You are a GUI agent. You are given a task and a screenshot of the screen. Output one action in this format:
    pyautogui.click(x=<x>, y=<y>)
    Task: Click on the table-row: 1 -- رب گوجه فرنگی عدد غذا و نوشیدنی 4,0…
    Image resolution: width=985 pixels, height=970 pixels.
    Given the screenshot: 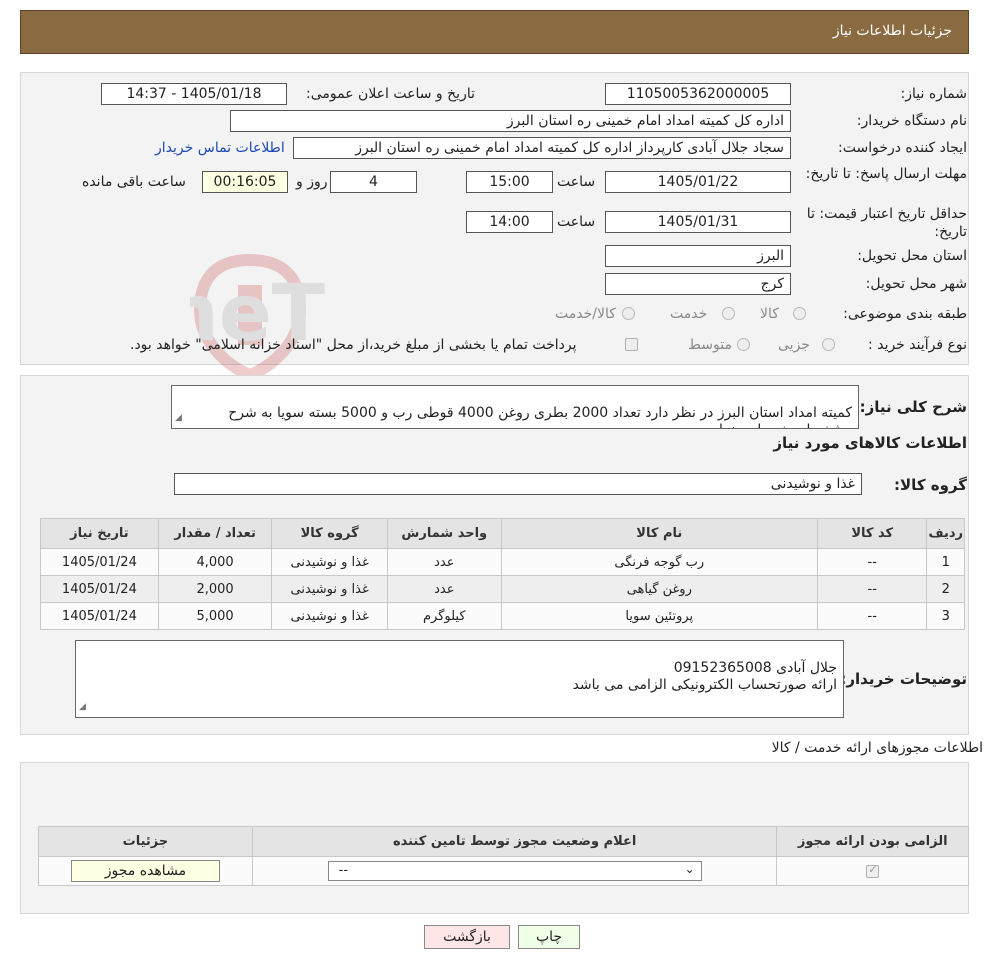 What is the action you would take?
    pyautogui.click(x=502, y=562)
    